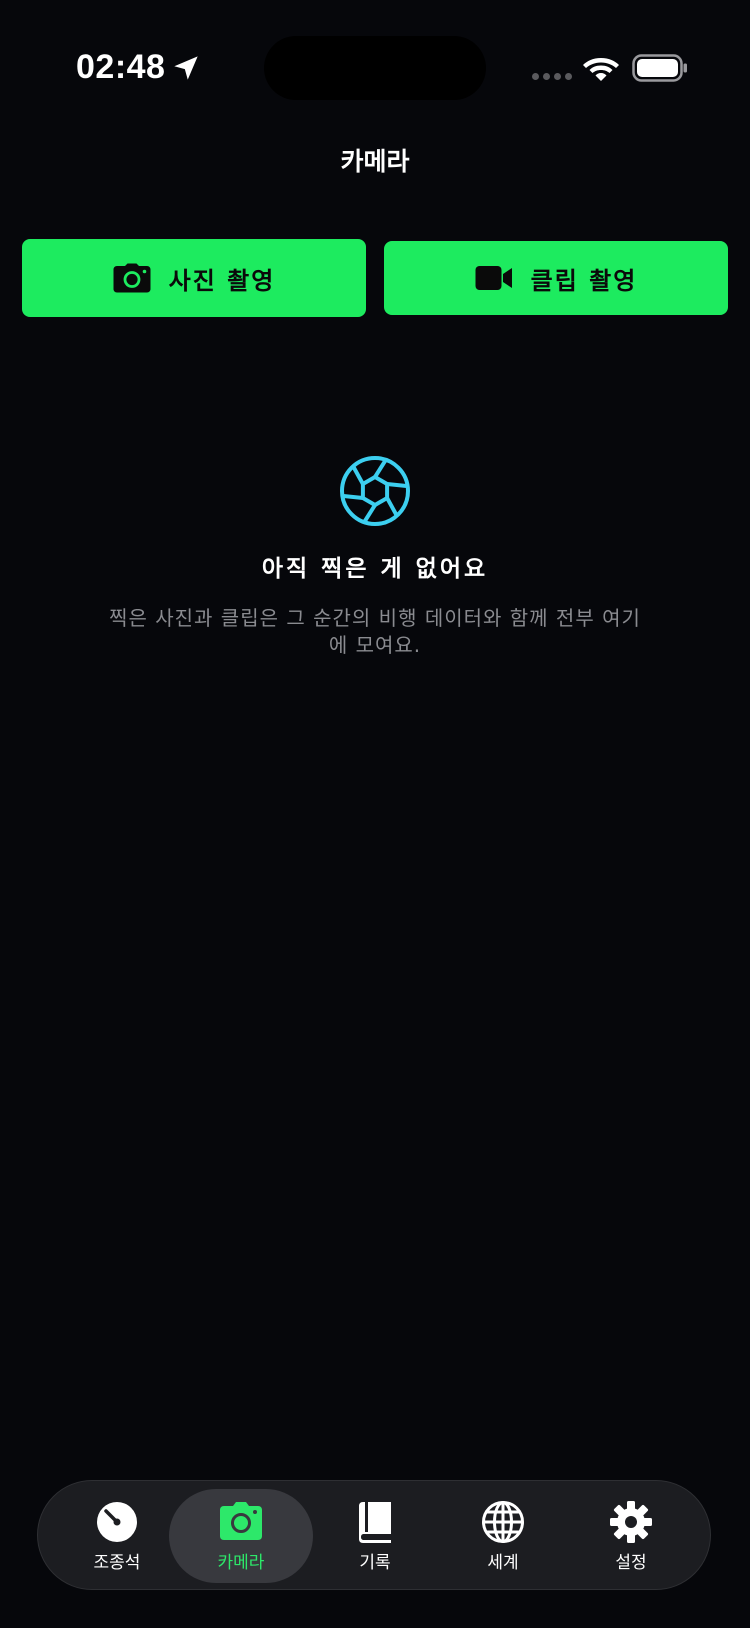 This screenshot has height=1628, width=750. Describe the element at coordinates (584, 280) in the screenshot. I see `record-clip-label: 클립 촬영` at that location.